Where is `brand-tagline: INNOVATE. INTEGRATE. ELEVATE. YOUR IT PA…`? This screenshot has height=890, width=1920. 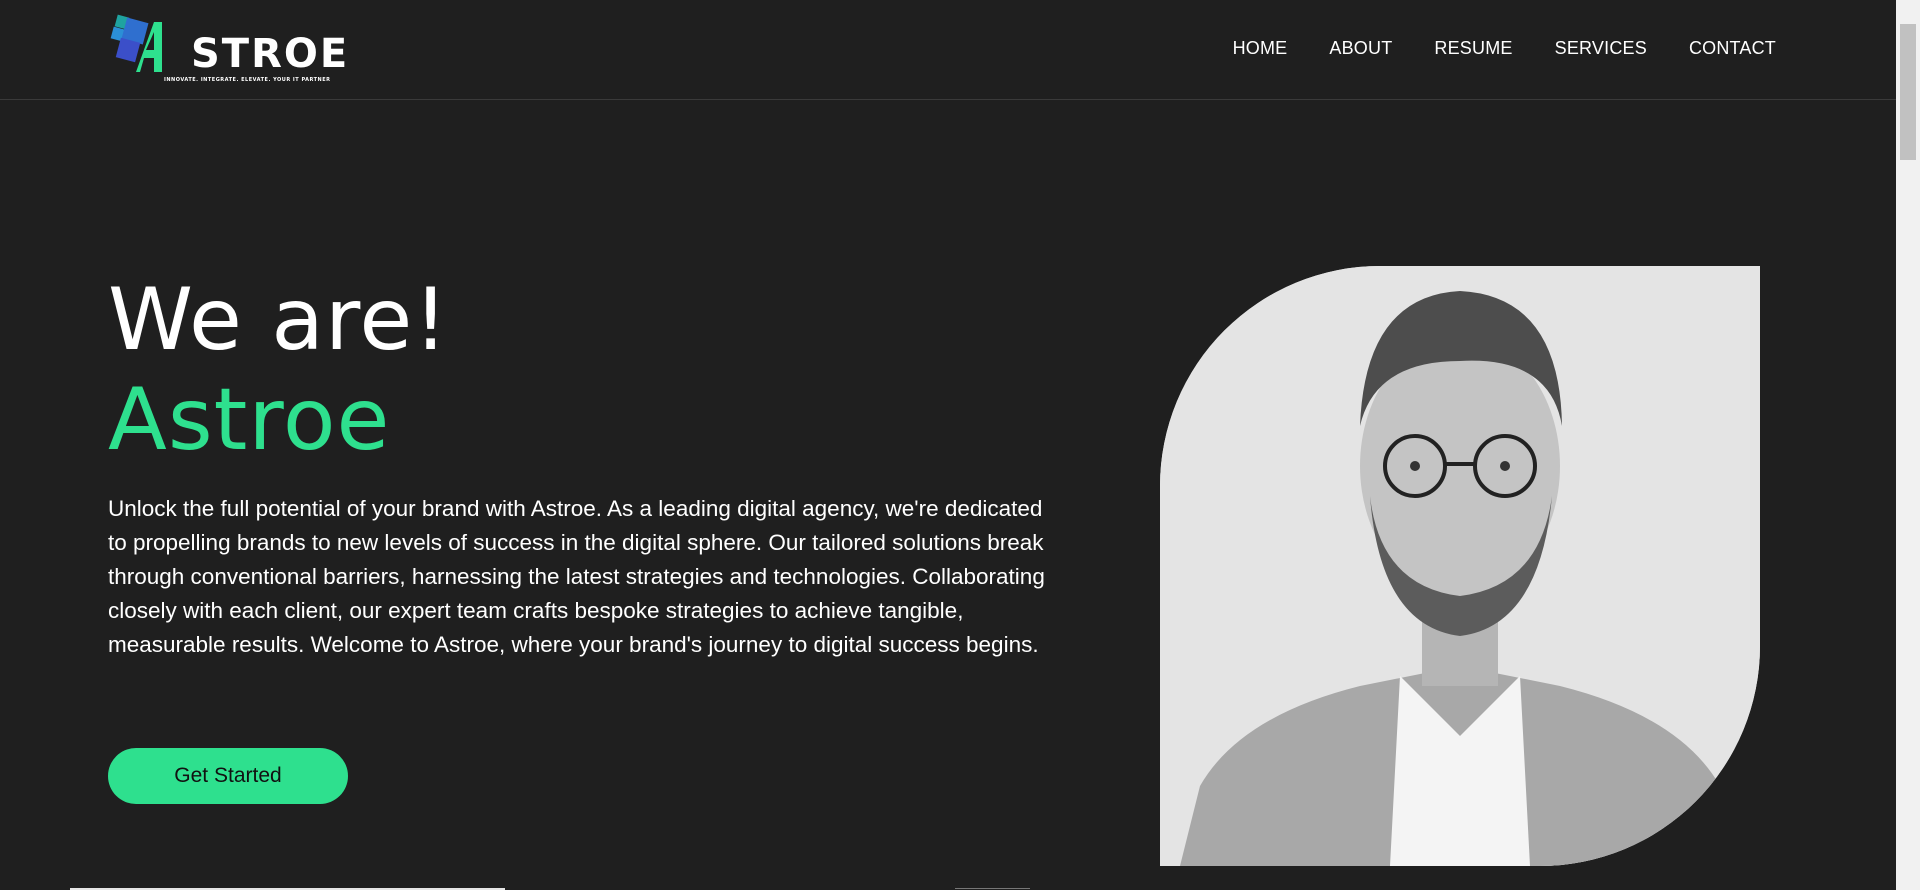 brand-tagline: INNOVATE. INTEGRATE. ELEVATE. YOUR IT PA… is located at coordinates (247, 80).